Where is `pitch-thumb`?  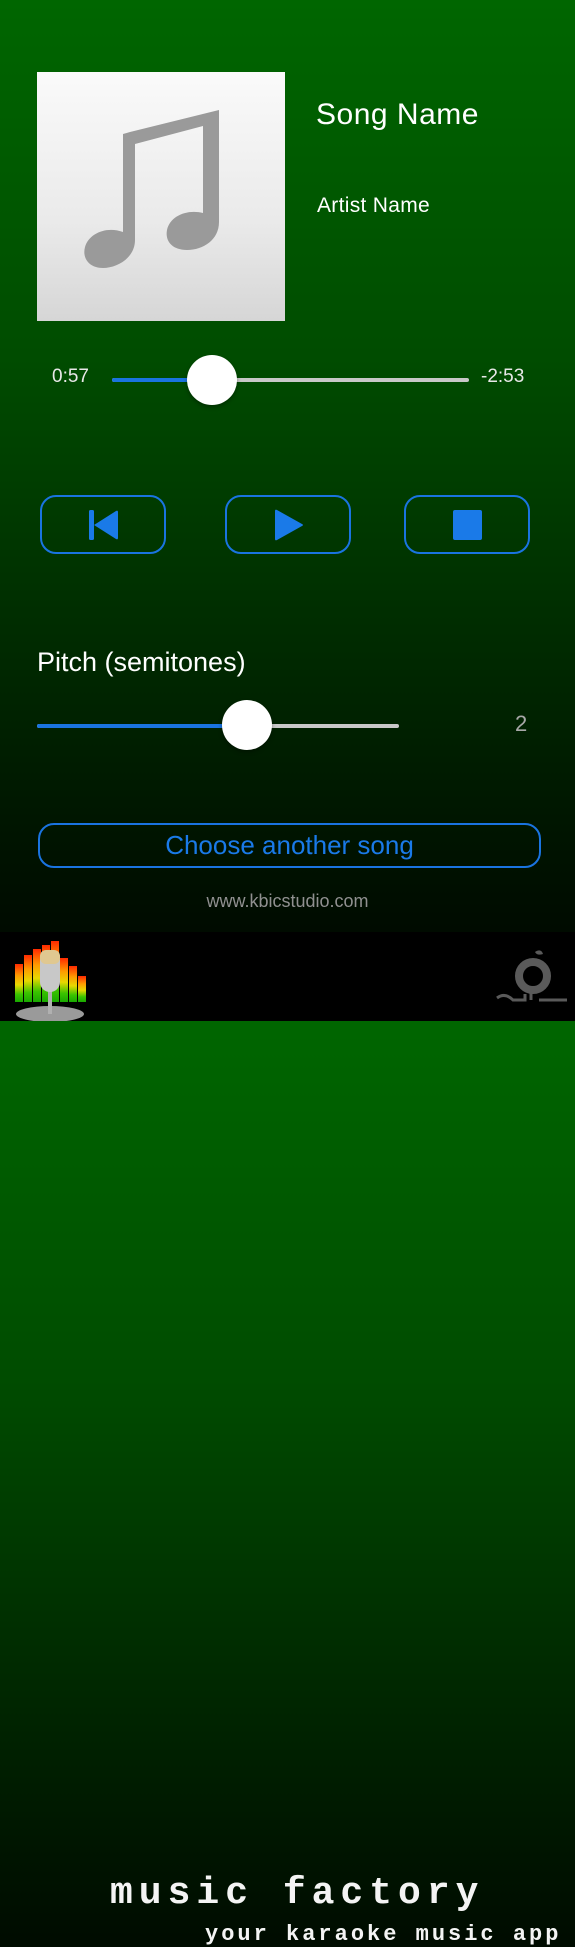
pitch-thumb is located at coordinates (246, 725).